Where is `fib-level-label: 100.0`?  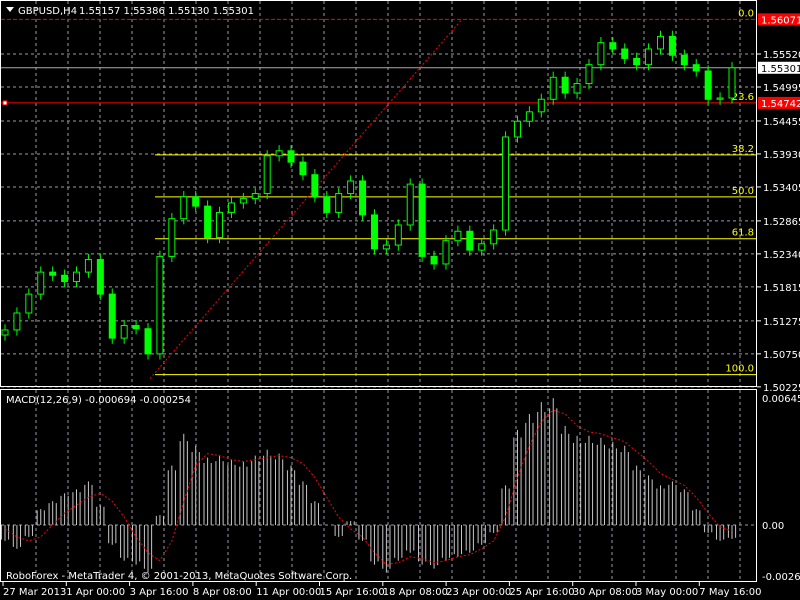
fib-level-label: 100.0 is located at coordinates (739, 369).